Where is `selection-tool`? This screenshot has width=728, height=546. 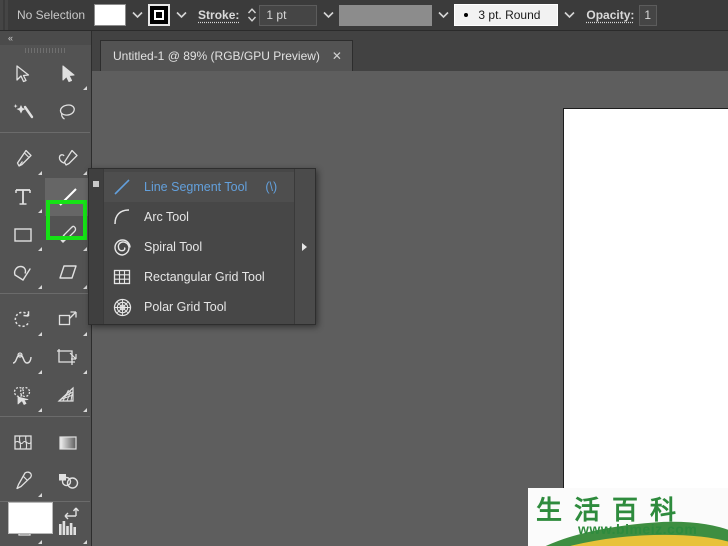
selection-tool is located at coordinates (22, 74).